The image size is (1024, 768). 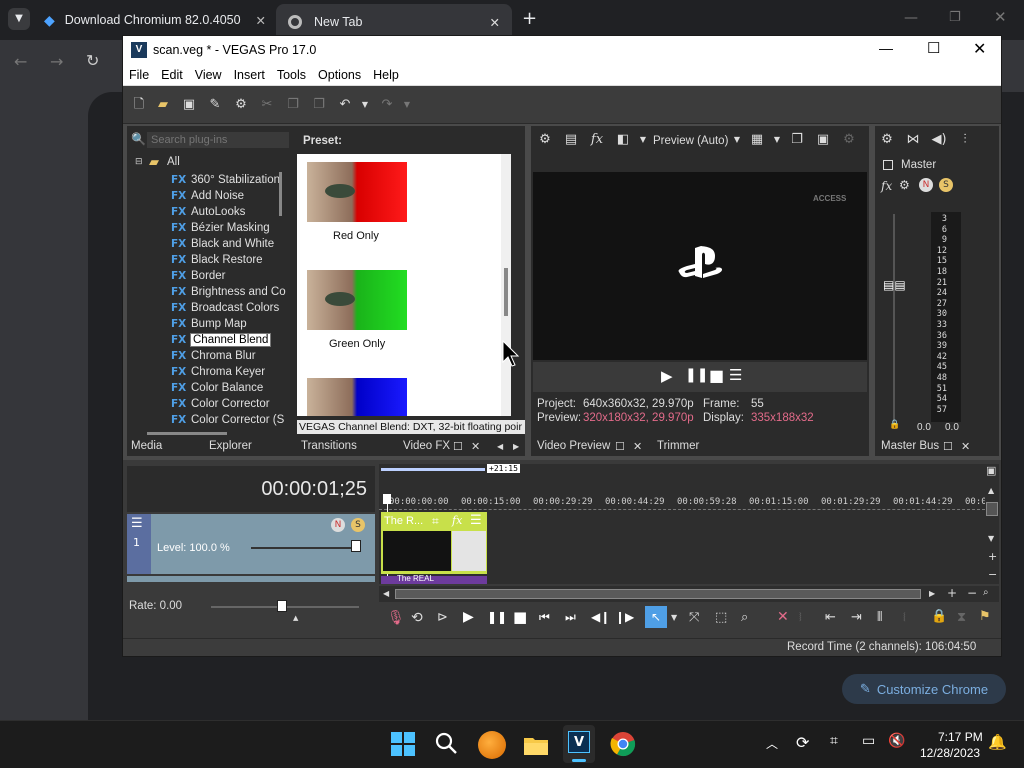 What do you see at coordinates (579, 744) in the screenshot?
I see `vegas-taskbar-icon: V` at bounding box center [579, 744].